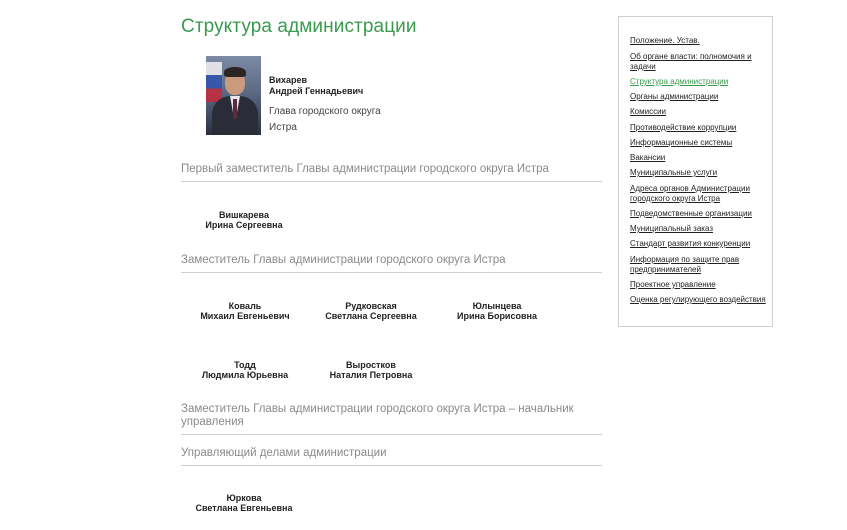 The height and width of the screenshot is (530, 847). I want to click on person-first-names: Михаил Евгеньевич, so click(245, 316).